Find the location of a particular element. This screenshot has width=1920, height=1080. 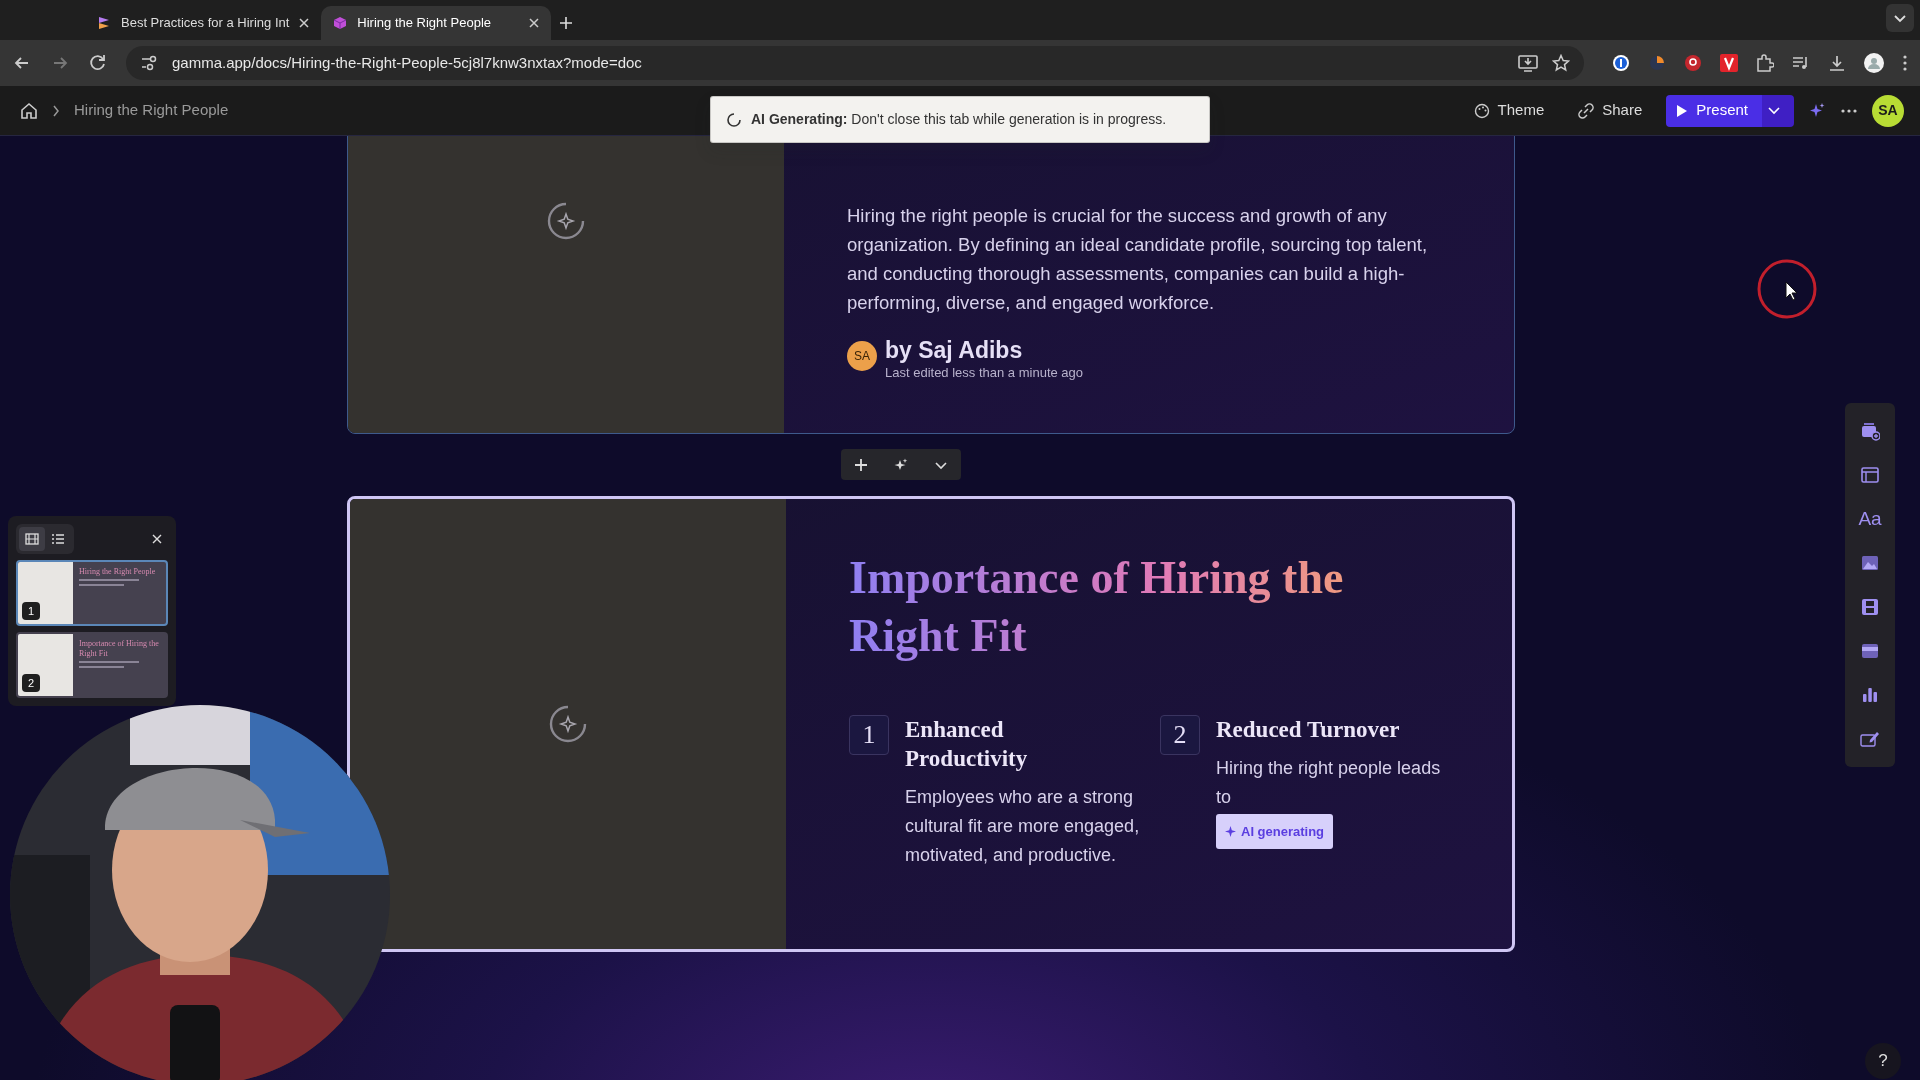

download-icon is located at coordinates (1837, 63).